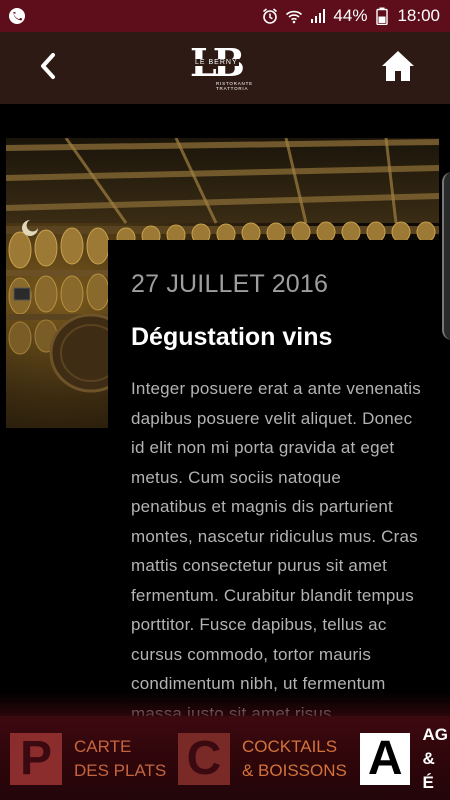 The height and width of the screenshot is (800, 450). What do you see at coordinates (382, 16) in the screenshot?
I see `battery-icon` at bounding box center [382, 16].